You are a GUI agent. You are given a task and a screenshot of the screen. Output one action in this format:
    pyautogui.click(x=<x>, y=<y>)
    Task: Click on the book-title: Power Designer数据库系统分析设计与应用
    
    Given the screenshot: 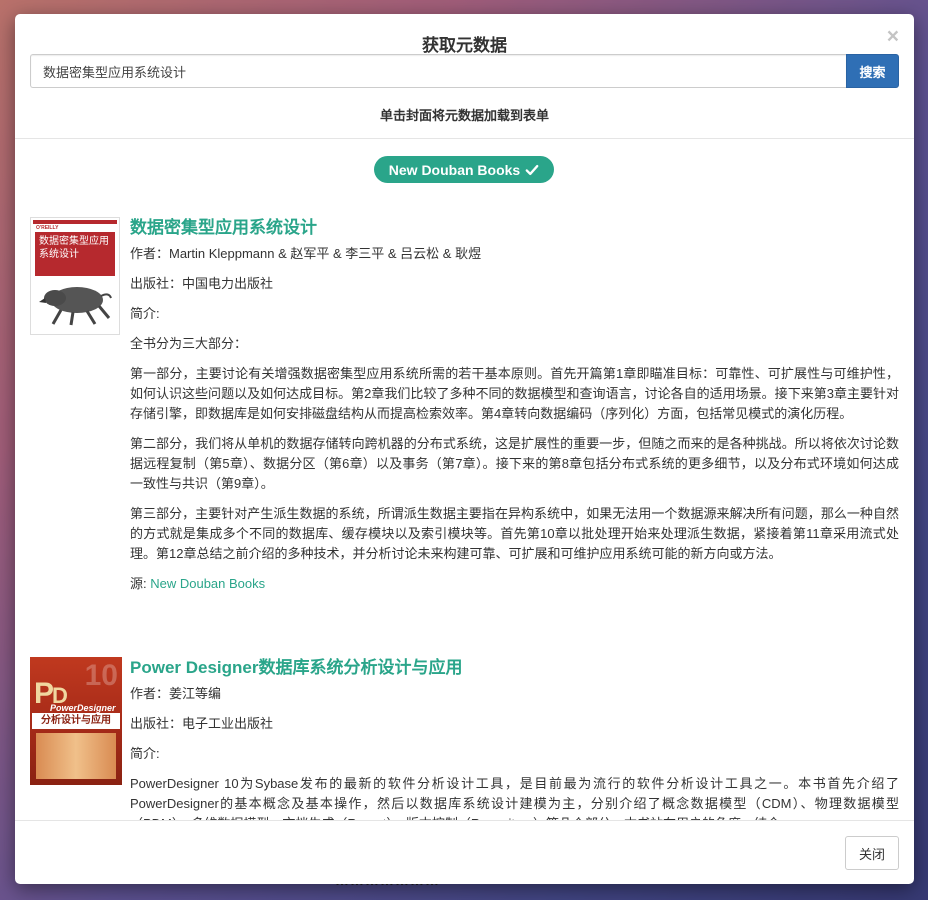 What is the action you would take?
    pyautogui.click(x=514, y=668)
    